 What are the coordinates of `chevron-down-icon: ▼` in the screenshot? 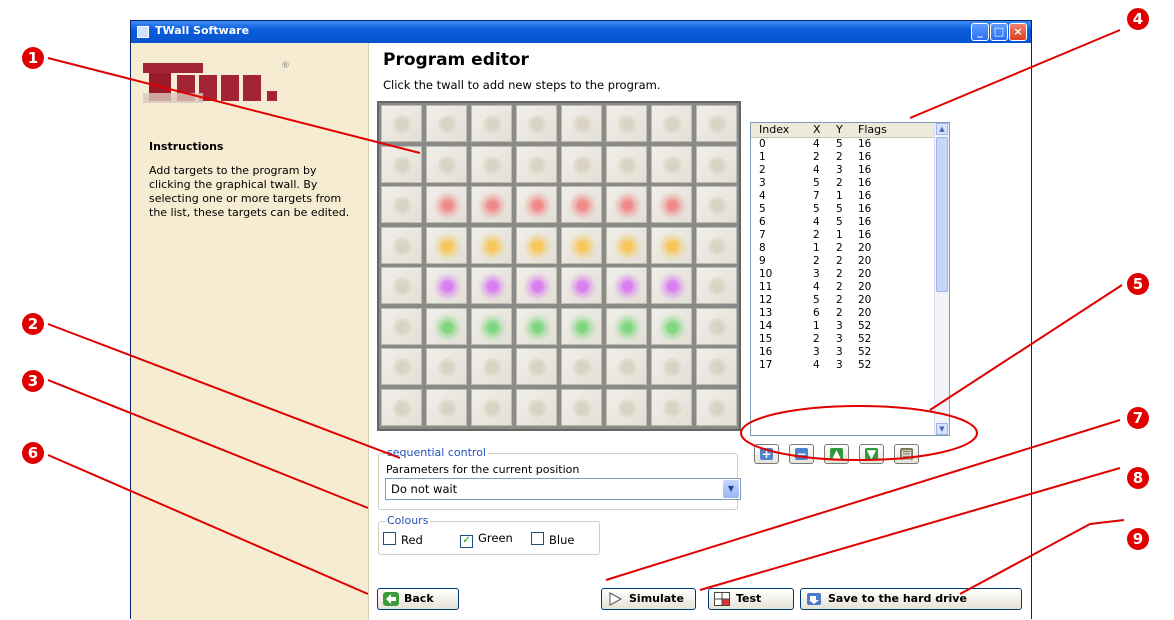 It's located at (731, 489).